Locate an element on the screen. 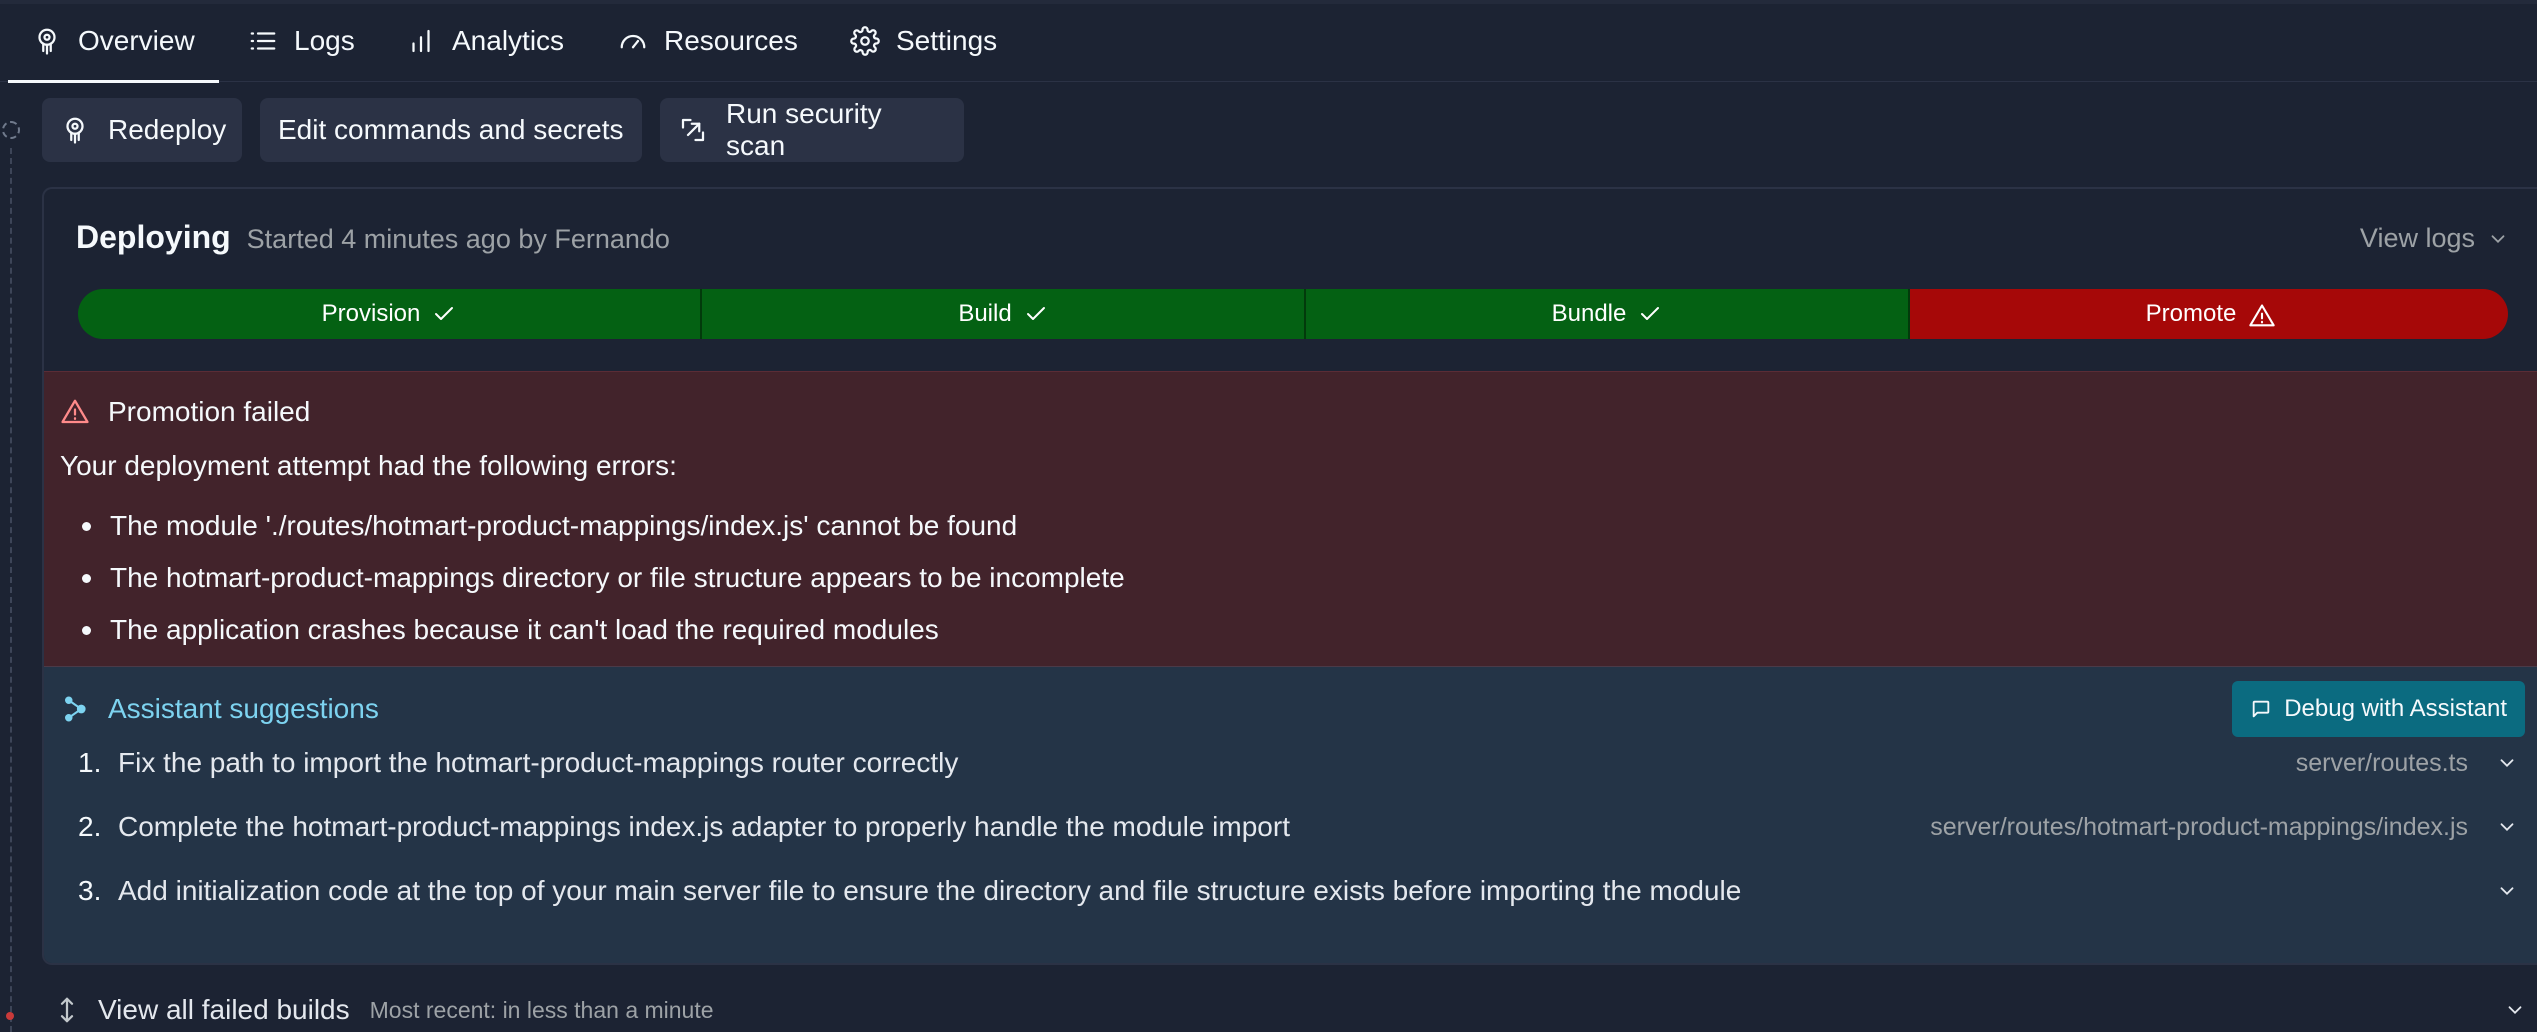  assistant-header: Assistant suggestions is located at coordinates (220, 709).